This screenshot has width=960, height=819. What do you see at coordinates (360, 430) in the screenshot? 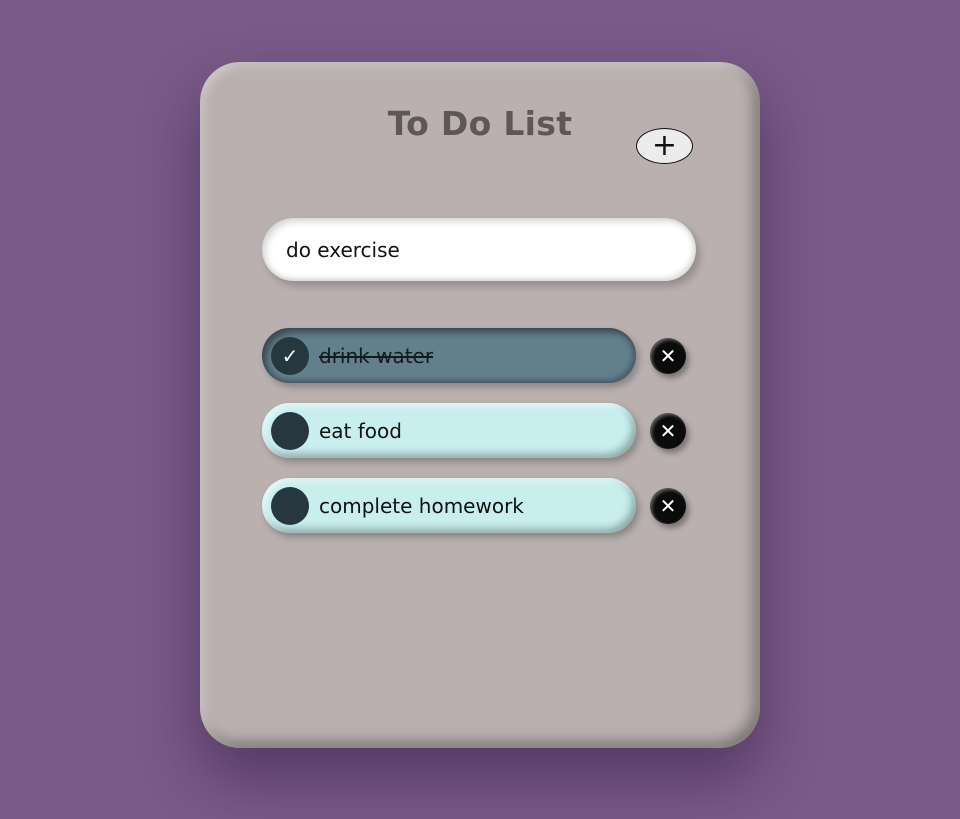
I see `todo-item-label: eat food` at bounding box center [360, 430].